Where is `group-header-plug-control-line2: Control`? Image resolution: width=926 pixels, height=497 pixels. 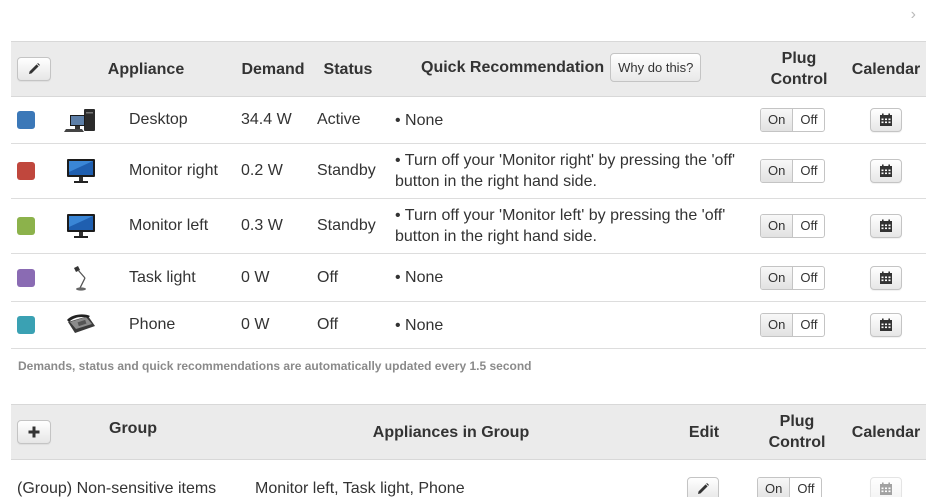
group-header-plug-control-line2: Control is located at coordinates (797, 442).